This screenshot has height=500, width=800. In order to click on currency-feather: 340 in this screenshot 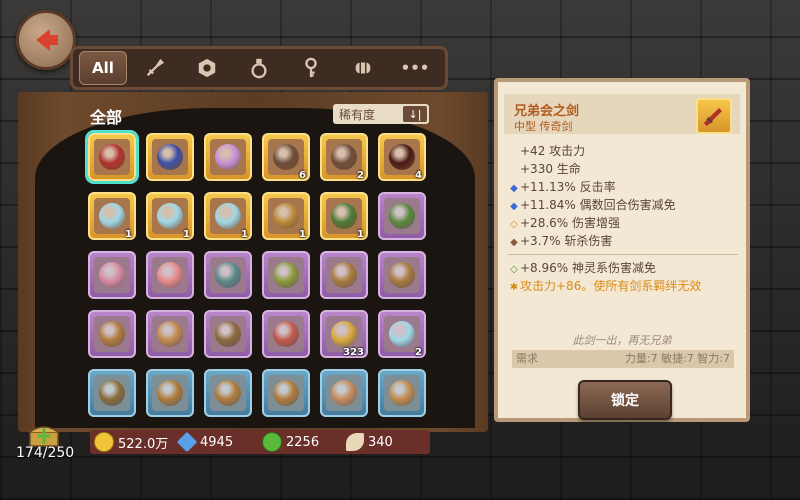, I will do `click(385, 442)`.